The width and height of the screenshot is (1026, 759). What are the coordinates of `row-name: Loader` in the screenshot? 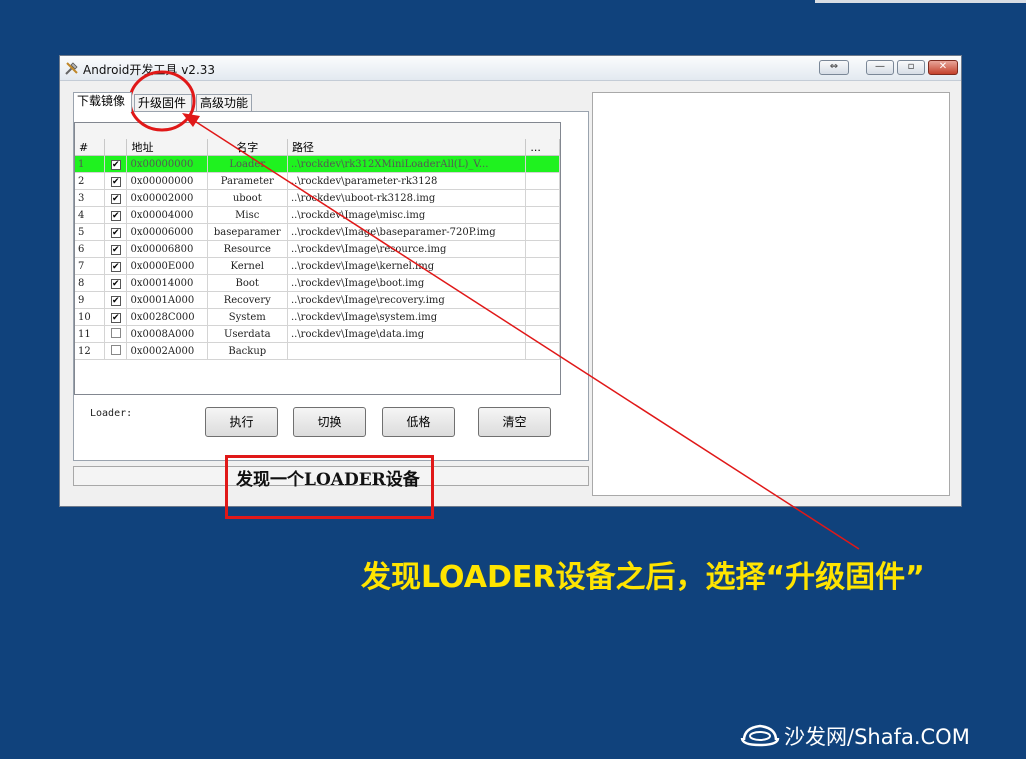 It's located at (247, 164).